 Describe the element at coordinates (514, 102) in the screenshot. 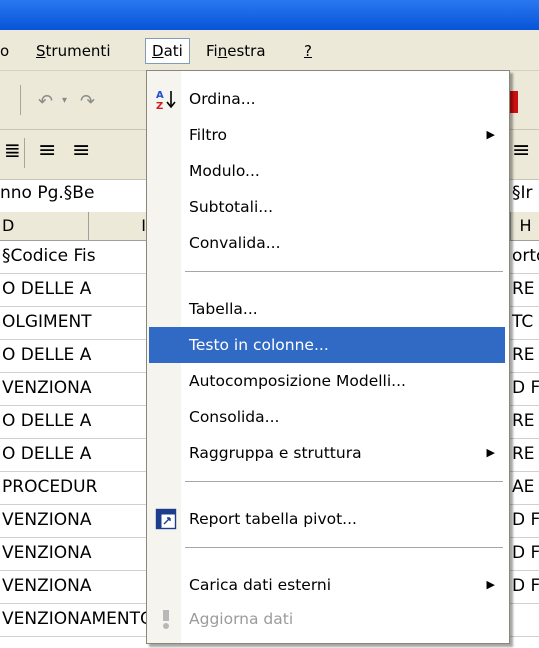

I see `chart-icon` at that location.